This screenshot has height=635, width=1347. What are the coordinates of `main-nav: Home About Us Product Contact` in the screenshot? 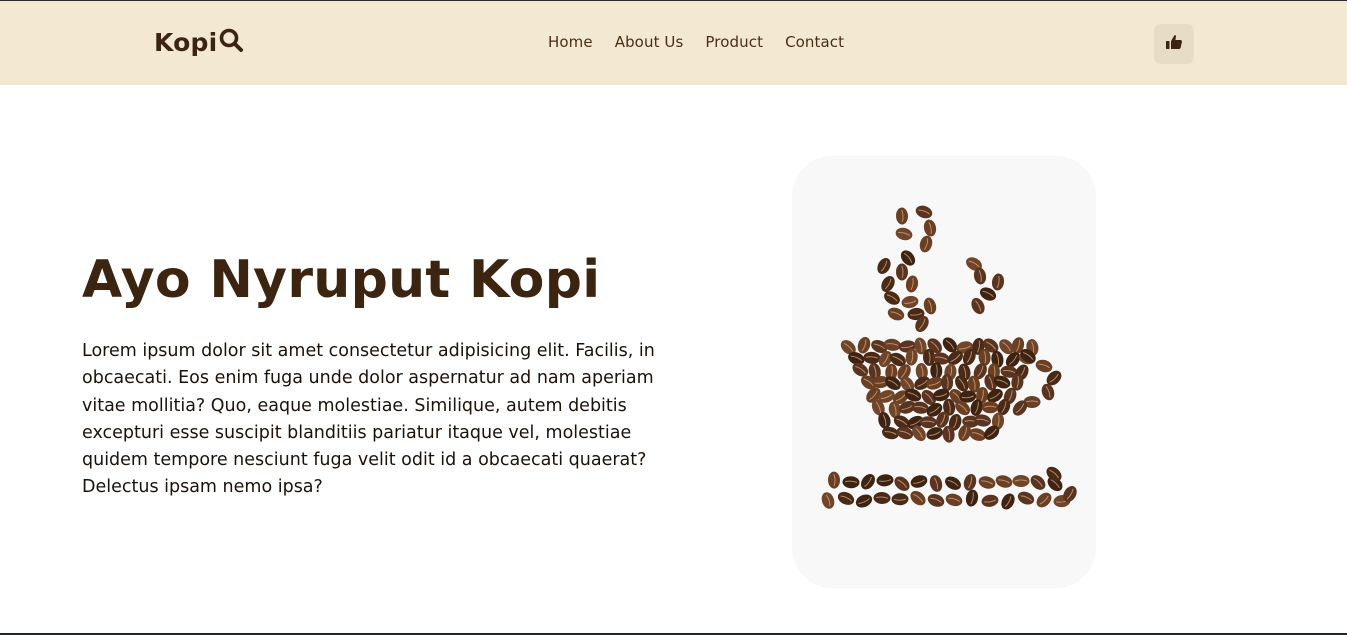 It's located at (696, 42).